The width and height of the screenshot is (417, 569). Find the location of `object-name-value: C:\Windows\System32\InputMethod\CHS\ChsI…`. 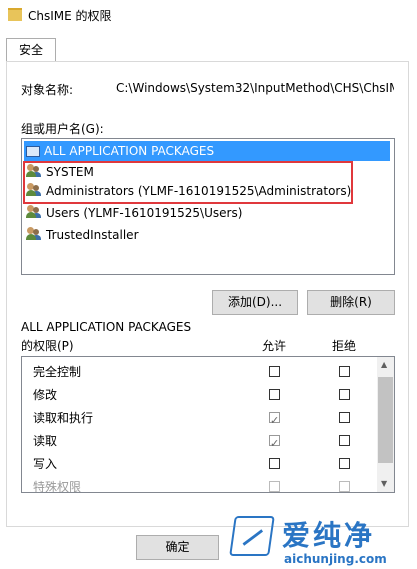

object-name-value: C:\Windows\System32\InputMethod\CHS\ChsI… is located at coordinates (255, 88).